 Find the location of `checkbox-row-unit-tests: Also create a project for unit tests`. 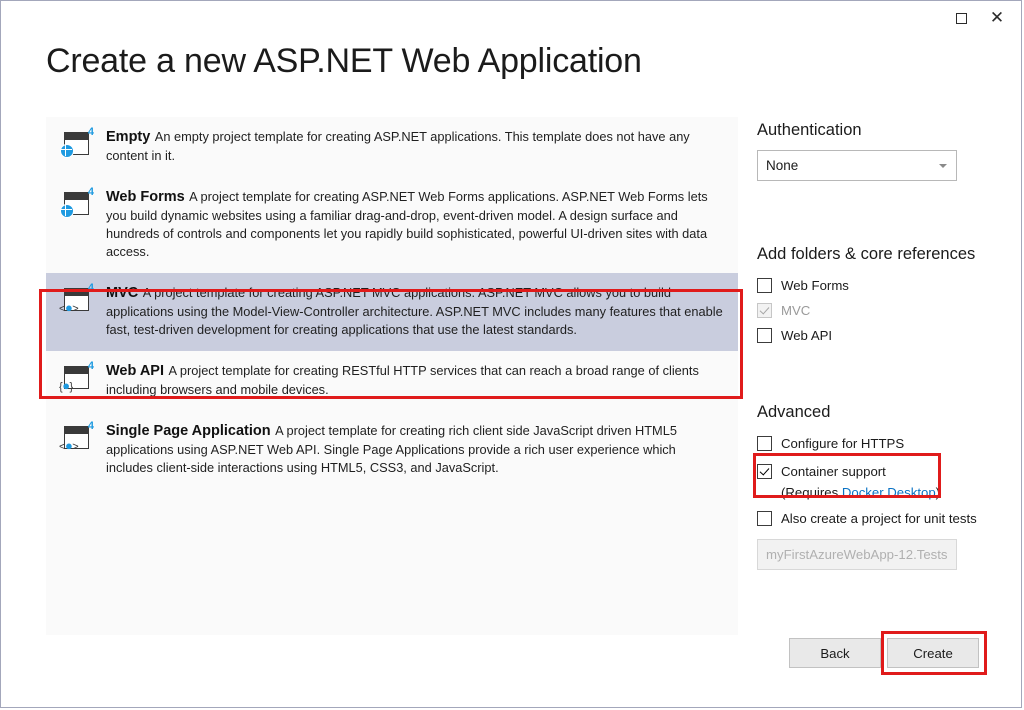

checkbox-row-unit-tests: Also create a project for unit tests is located at coordinates (872, 518).